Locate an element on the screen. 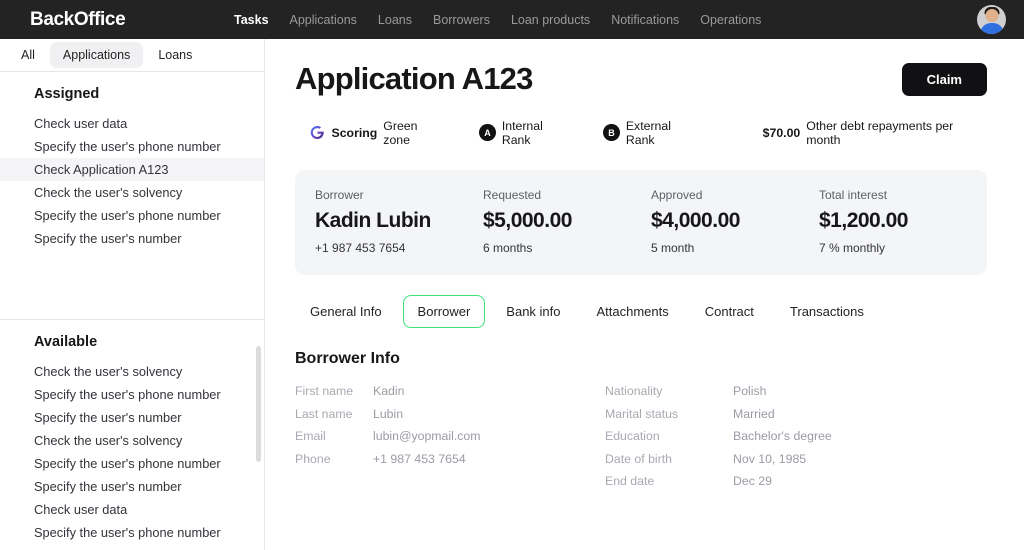  stat-borrower: Borrower Kadin Lubin +1 987 453 7654 is located at coordinates (399, 231).